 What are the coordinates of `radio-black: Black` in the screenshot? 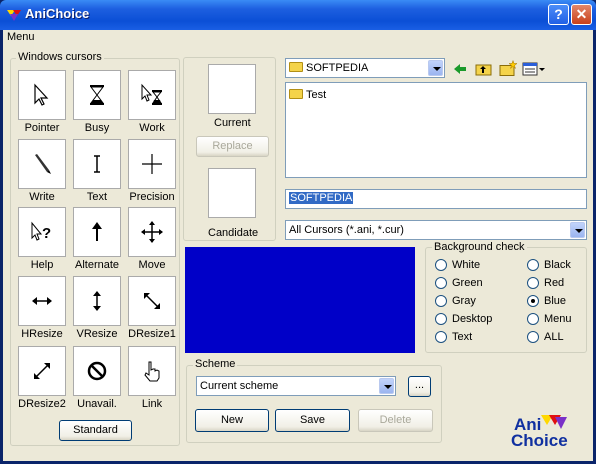 It's located at (549, 265).